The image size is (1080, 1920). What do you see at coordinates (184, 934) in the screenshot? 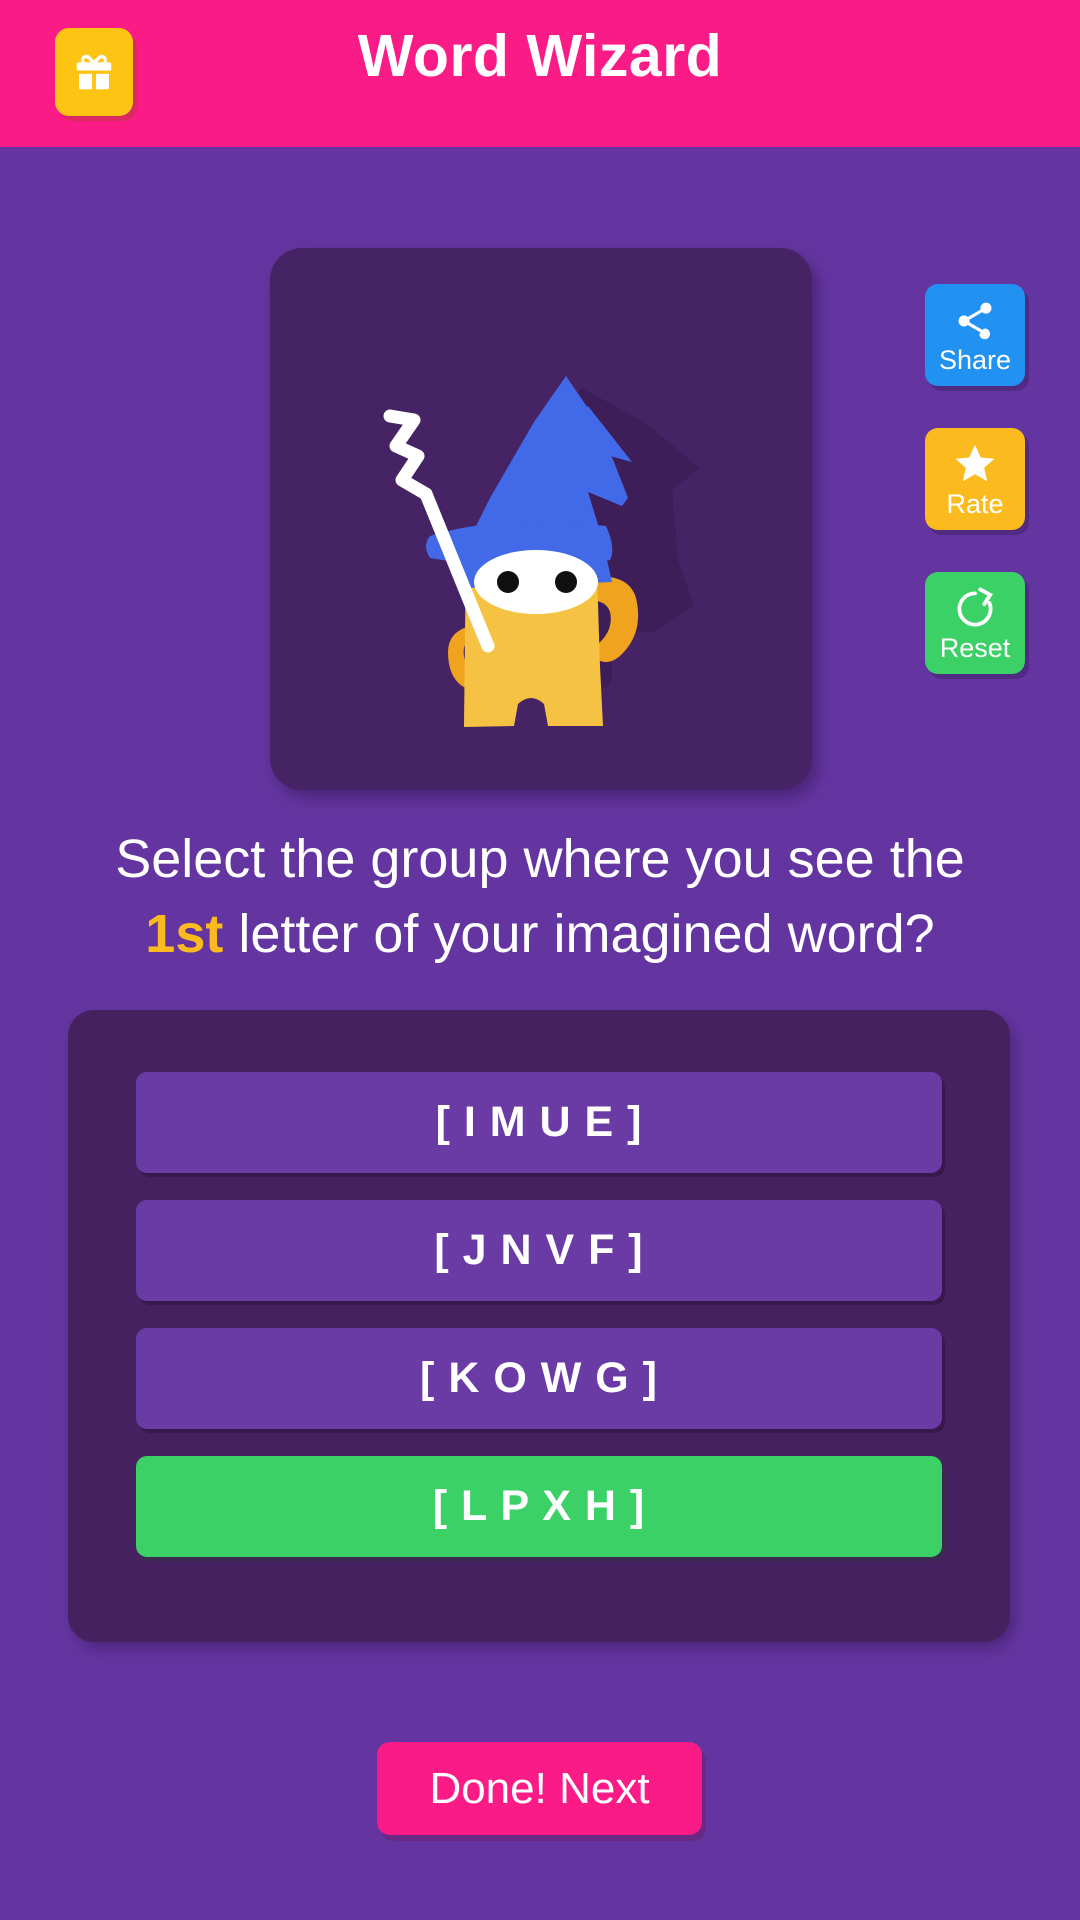
I see `question-ordinal: 1st` at bounding box center [184, 934].